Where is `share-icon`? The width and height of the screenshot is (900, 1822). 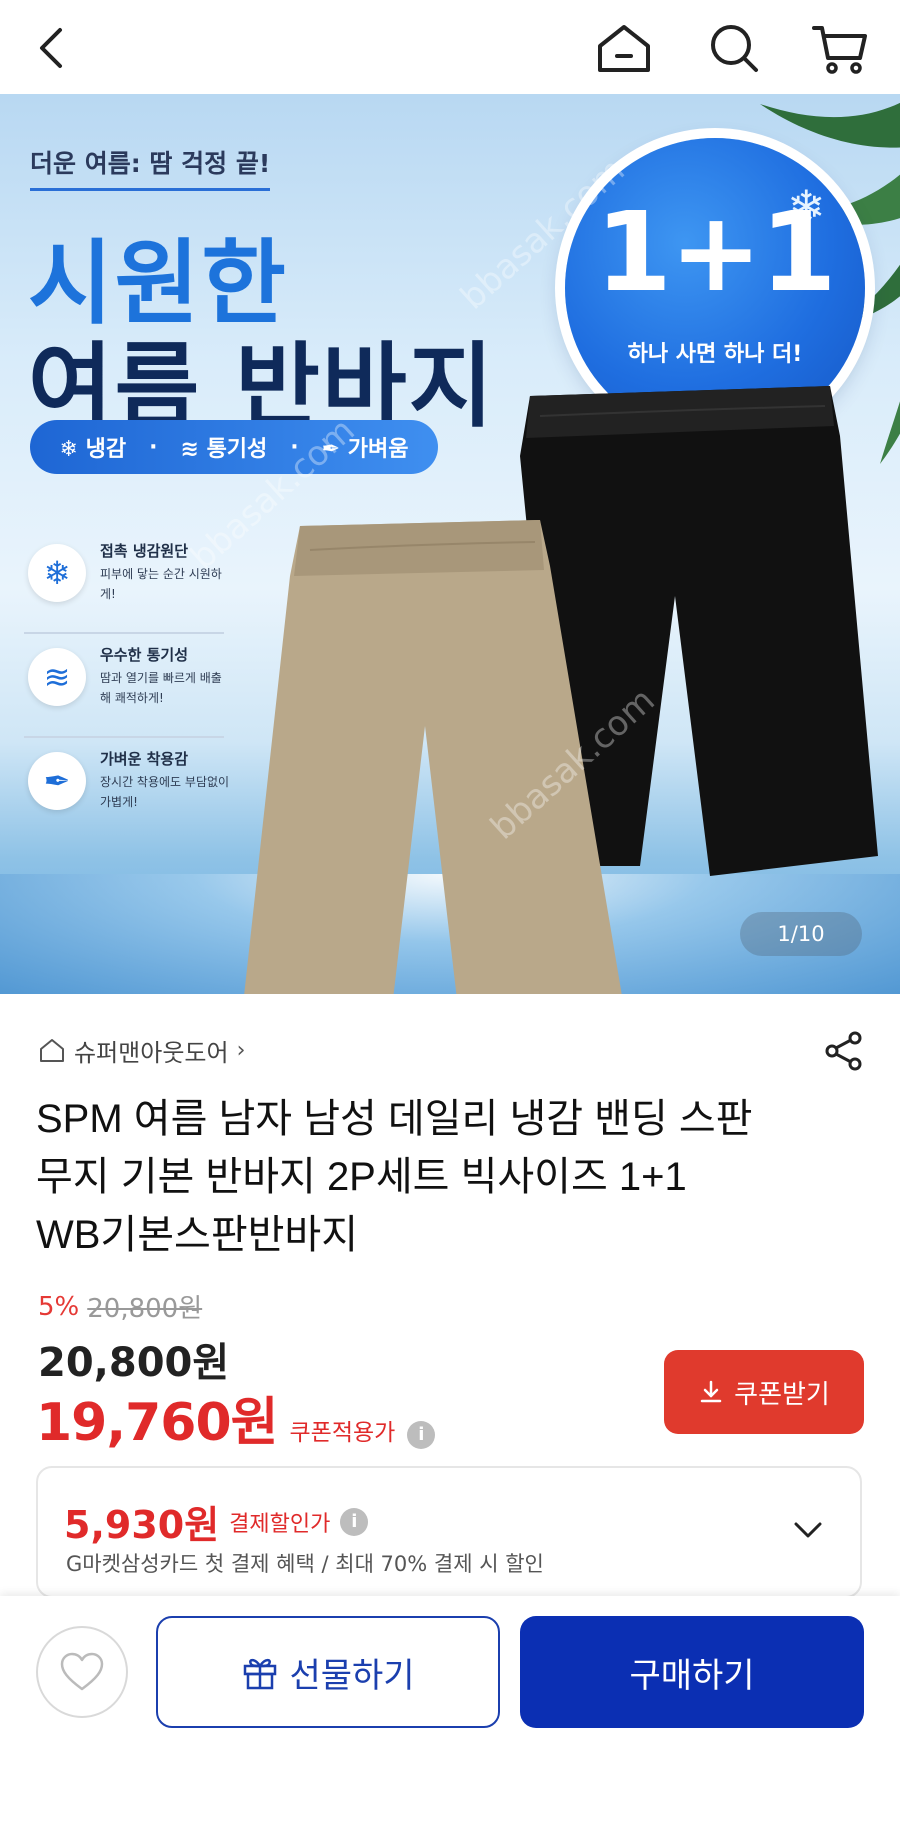 share-icon is located at coordinates (843, 1051).